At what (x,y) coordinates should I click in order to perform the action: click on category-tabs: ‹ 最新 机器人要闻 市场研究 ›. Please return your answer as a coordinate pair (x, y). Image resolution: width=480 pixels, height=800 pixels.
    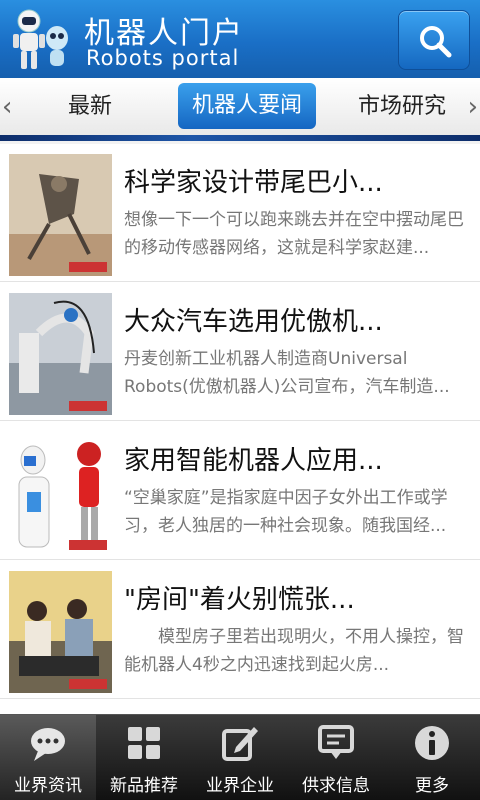
    Looking at the image, I should click on (240, 109).